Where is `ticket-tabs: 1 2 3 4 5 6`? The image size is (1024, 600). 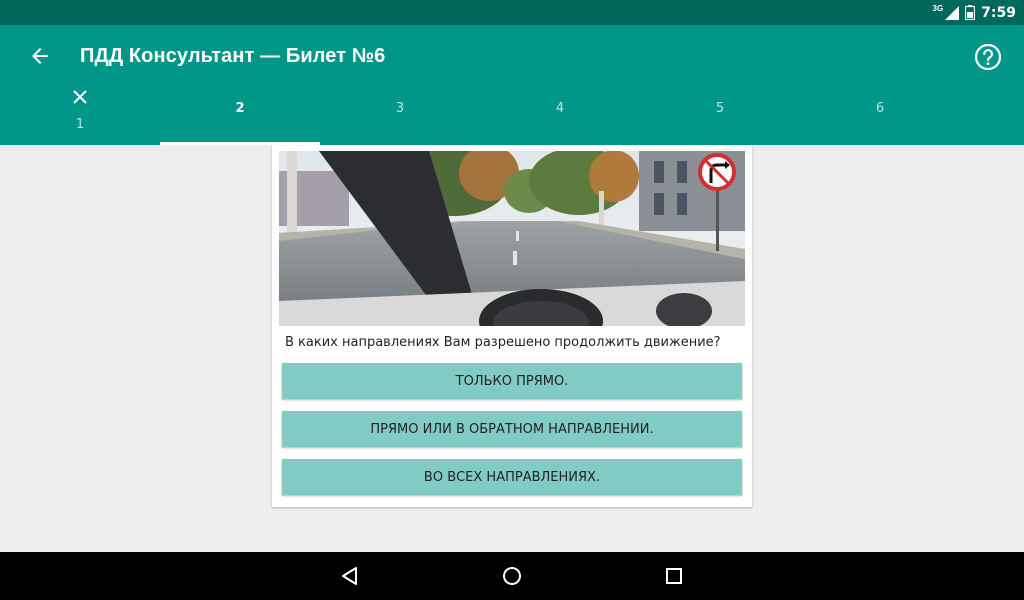
ticket-tabs: 1 2 3 4 5 6 is located at coordinates (512, 116).